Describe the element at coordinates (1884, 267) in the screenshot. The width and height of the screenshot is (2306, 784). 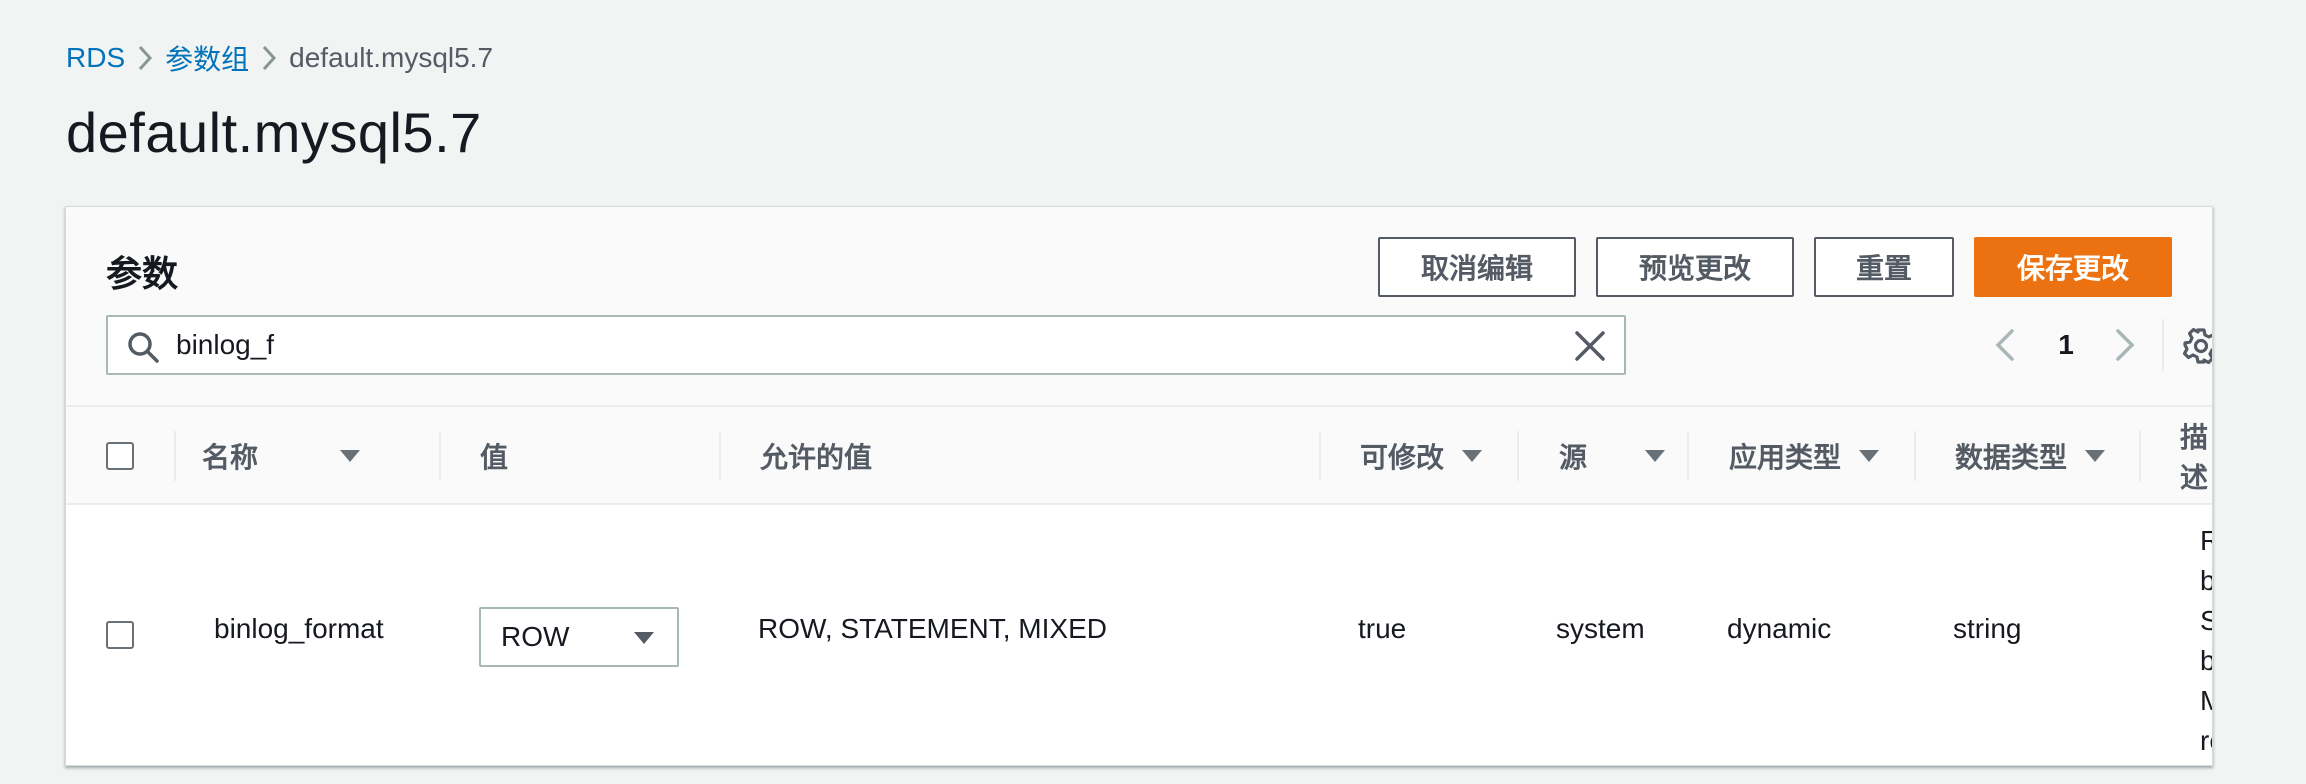
I see `reset-button: 重置` at that location.